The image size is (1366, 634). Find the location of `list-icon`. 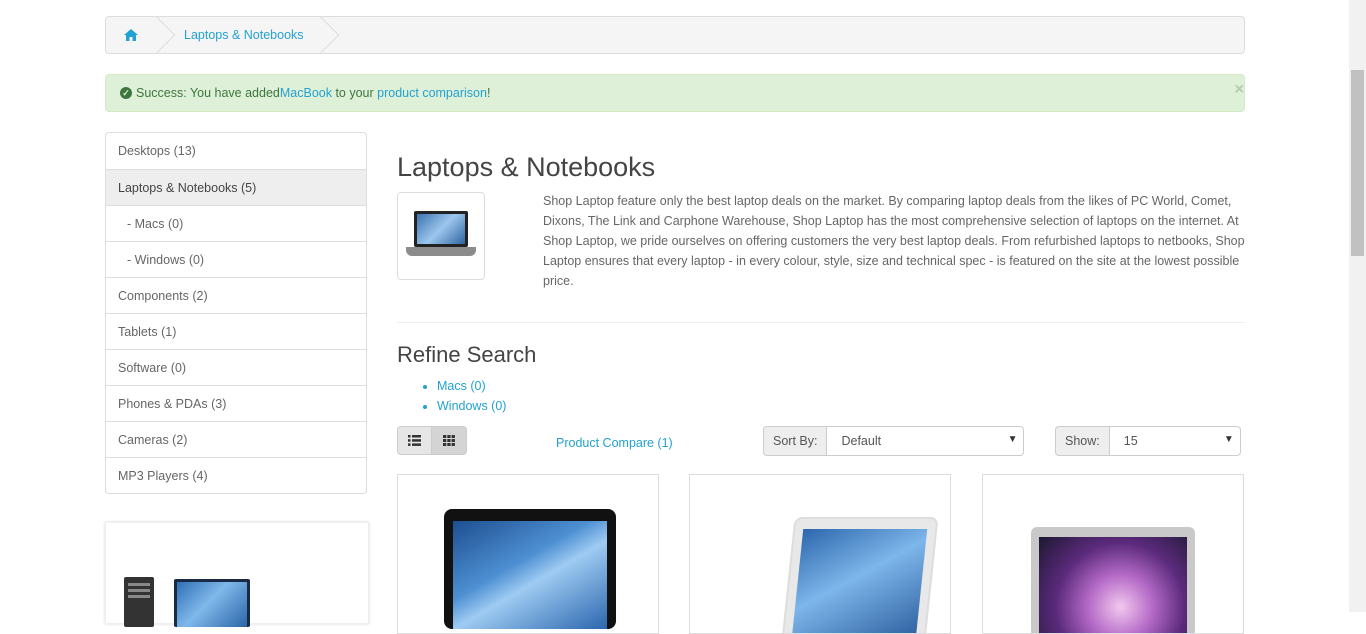

list-icon is located at coordinates (414, 440).